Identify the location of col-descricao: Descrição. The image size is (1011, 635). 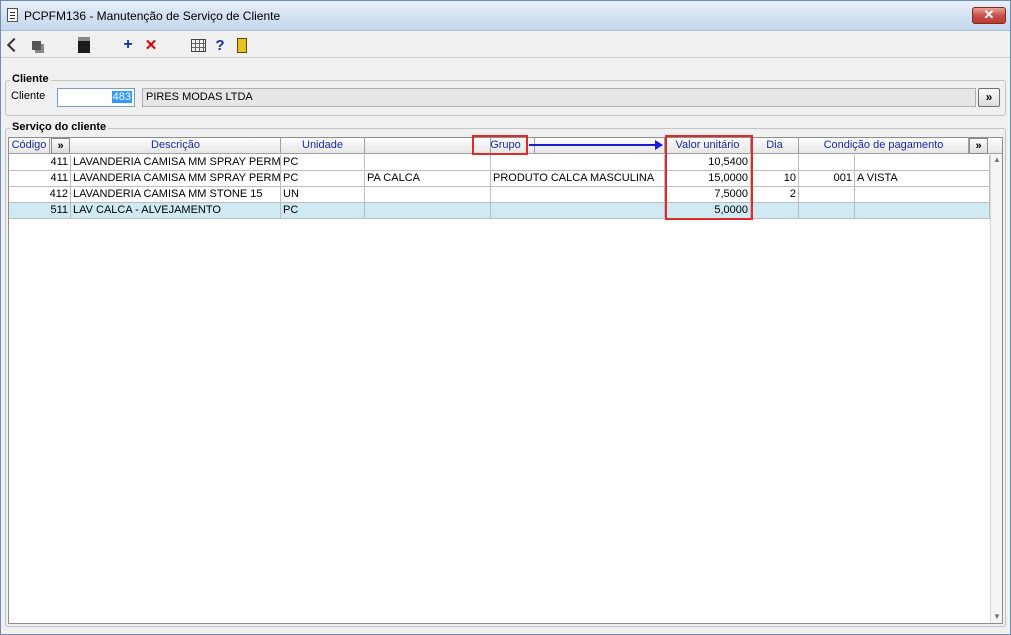
(176, 146).